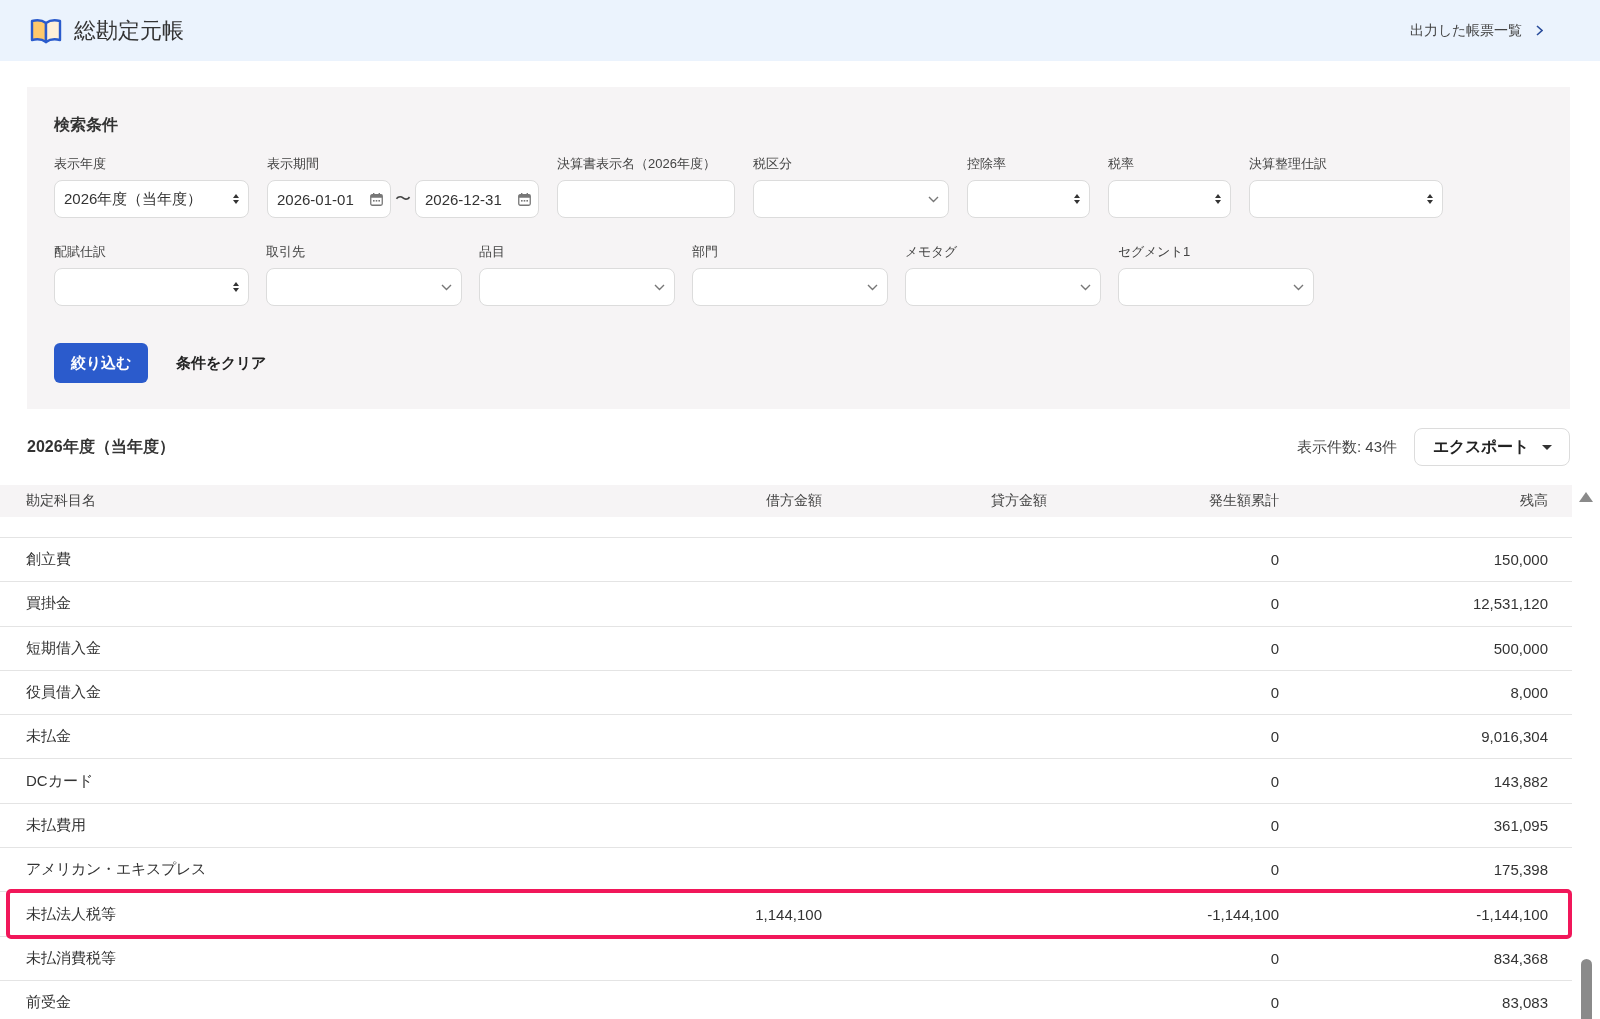 This screenshot has height=1019, width=1600. Describe the element at coordinates (329, 199) in the screenshot. I see `date-field: 2026-01-01` at that location.